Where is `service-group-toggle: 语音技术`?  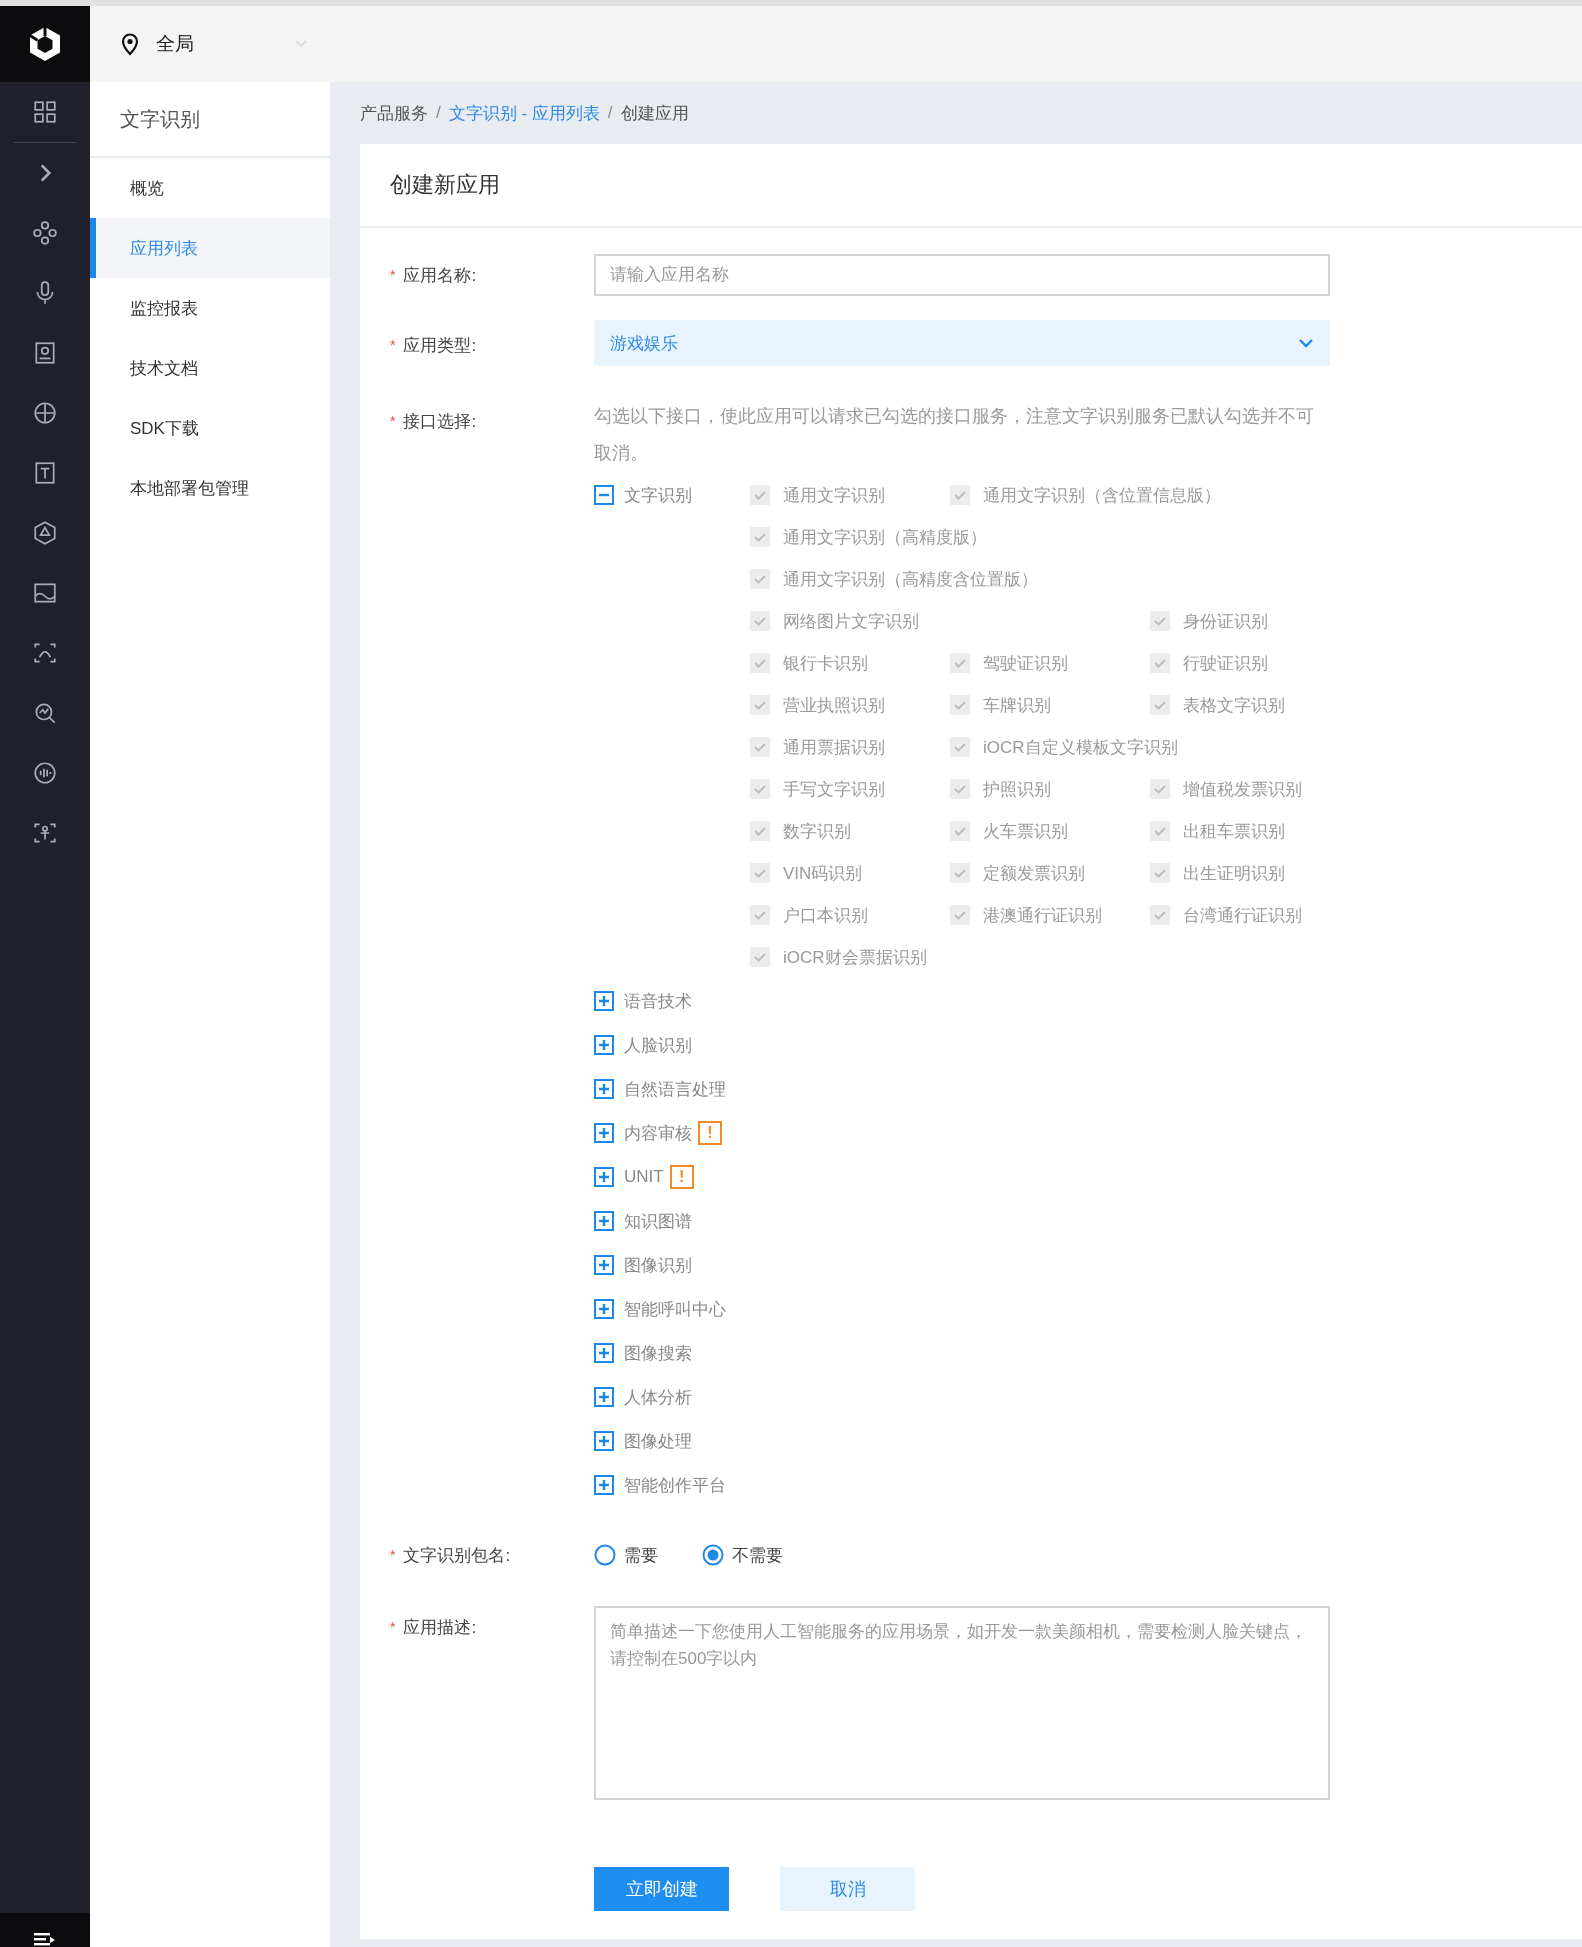 service-group-toggle: 语音技术 is located at coordinates (672, 1001).